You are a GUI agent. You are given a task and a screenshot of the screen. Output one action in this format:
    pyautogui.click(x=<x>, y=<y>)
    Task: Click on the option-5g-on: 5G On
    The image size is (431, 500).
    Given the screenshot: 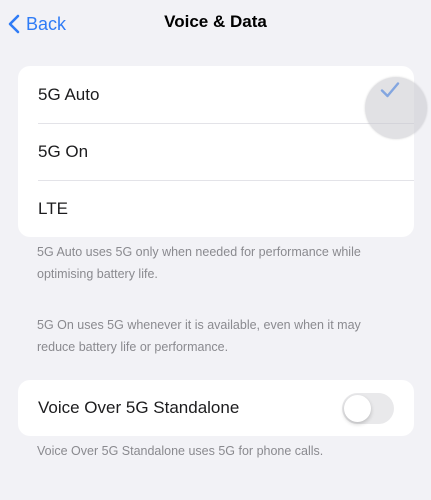 What is the action you would take?
    pyautogui.click(x=216, y=151)
    